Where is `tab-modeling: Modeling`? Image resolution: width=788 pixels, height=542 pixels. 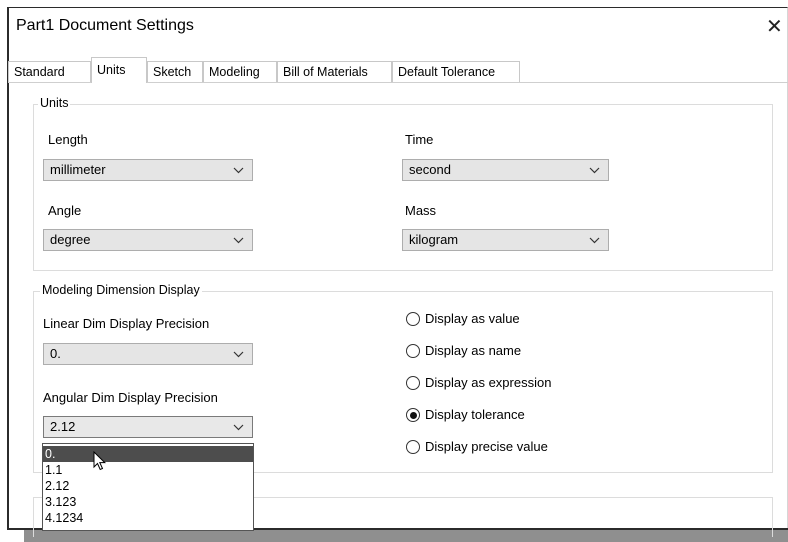
tab-modeling: Modeling is located at coordinates (240, 71).